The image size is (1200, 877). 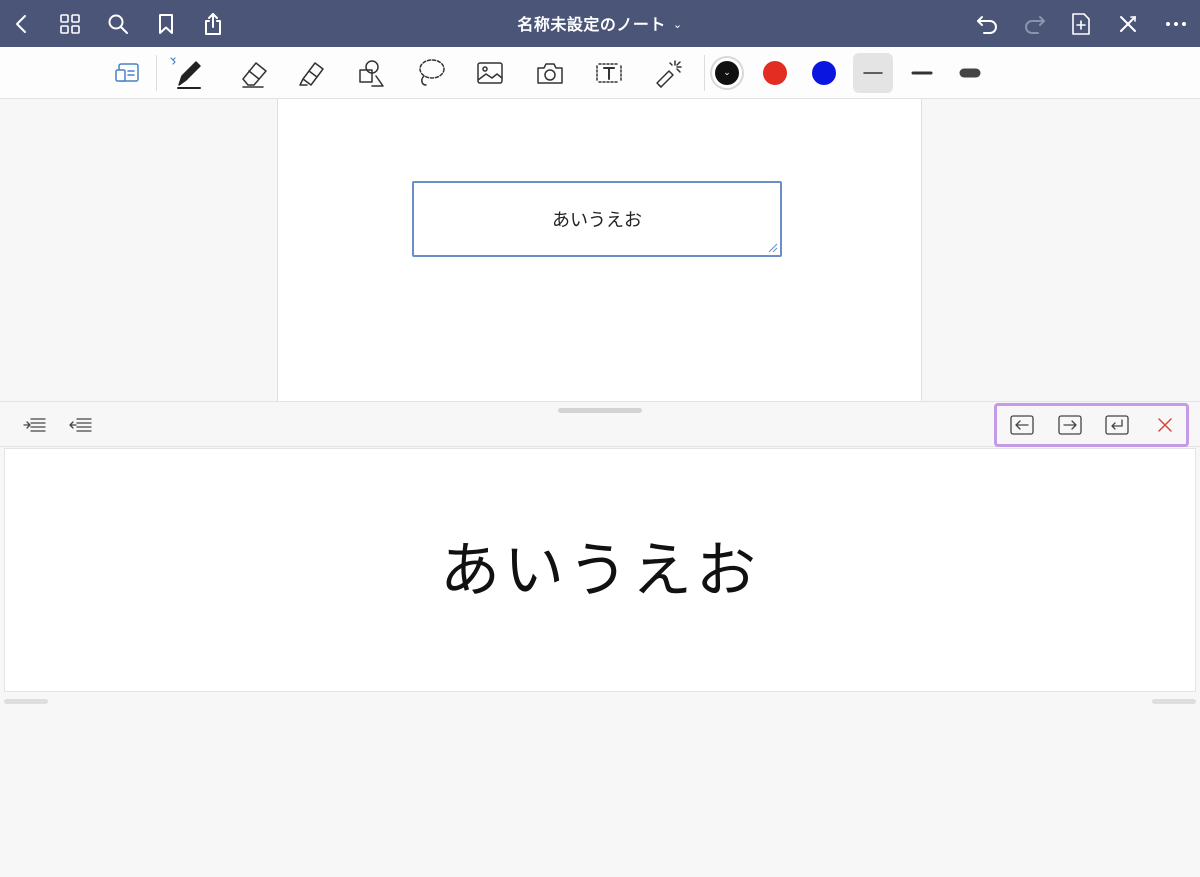 What do you see at coordinates (1117, 425) in the screenshot?
I see `return-icon` at bounding box center [1117, 425].